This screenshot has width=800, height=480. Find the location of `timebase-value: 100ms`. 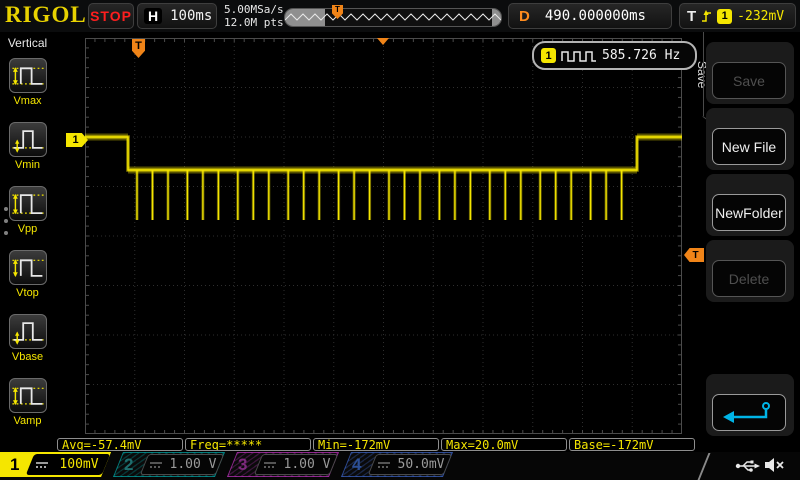

timebase-value: 100ms is located at coordinates (191, 16).